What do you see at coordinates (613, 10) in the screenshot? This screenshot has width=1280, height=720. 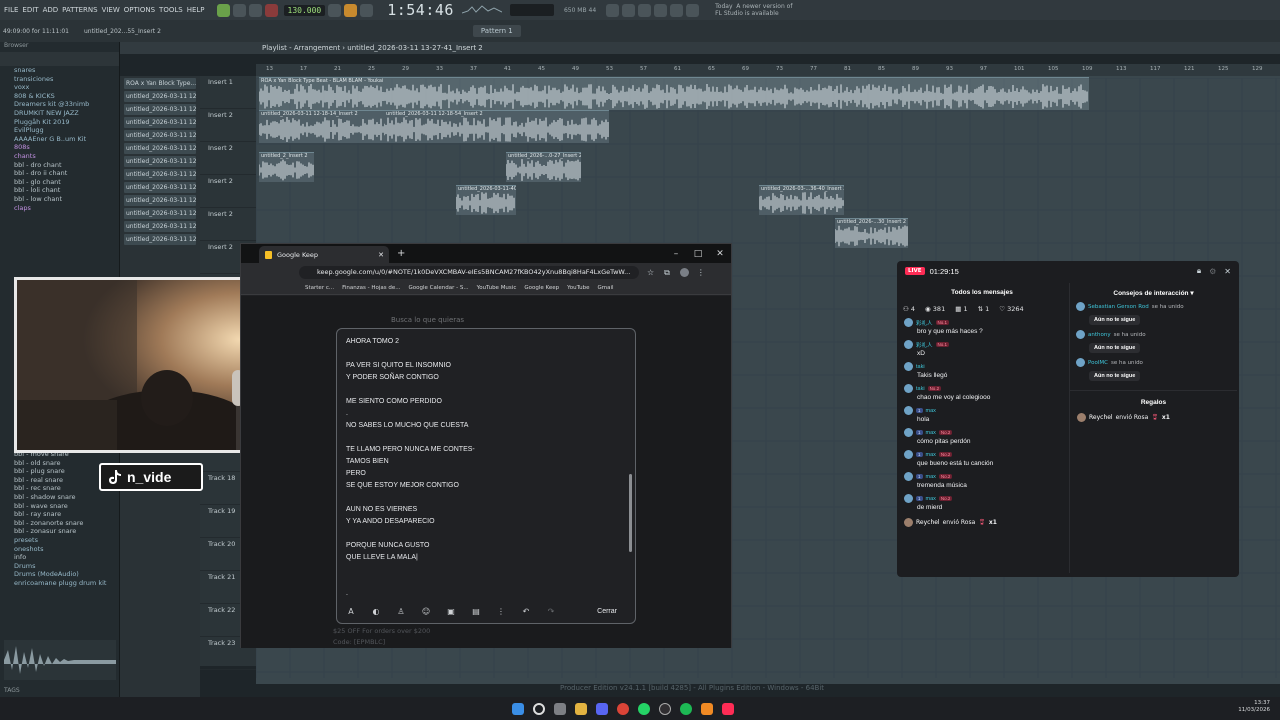 I see `mixer-icon` at bounding box center [613, 10].